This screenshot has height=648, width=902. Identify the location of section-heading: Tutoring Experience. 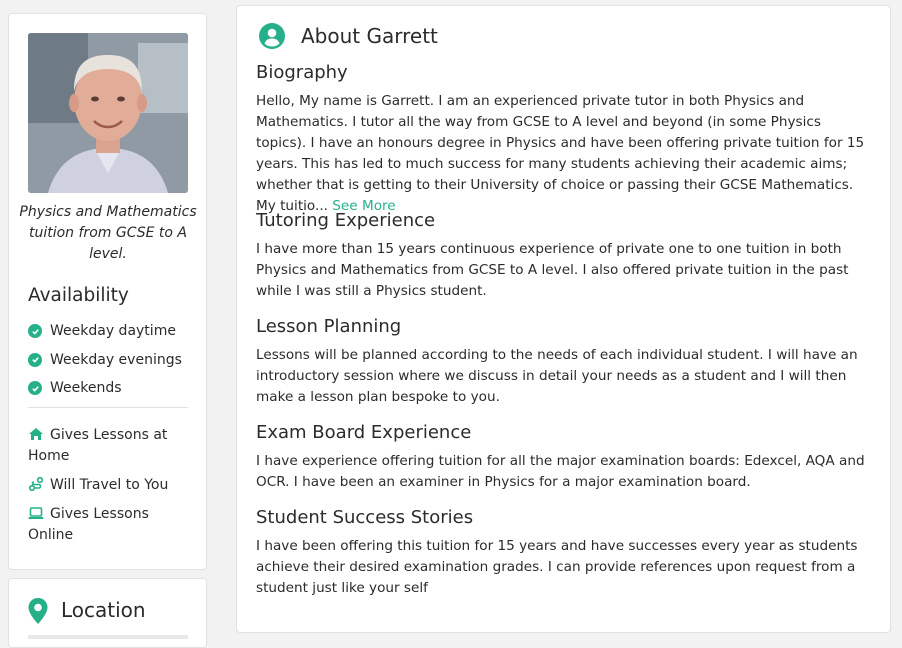
(346, 220).